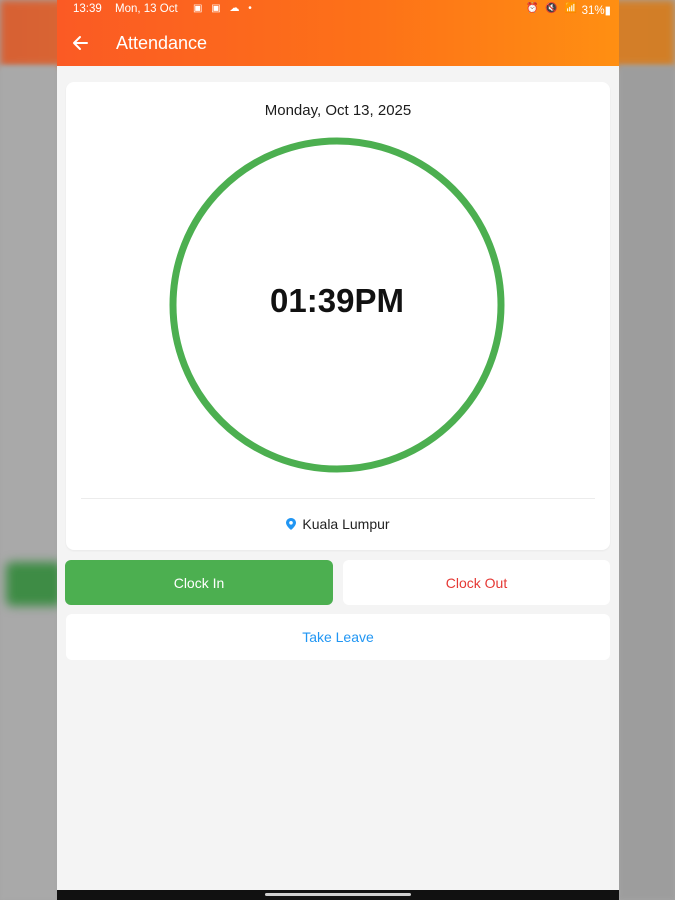 The height and width of the screenshot is (900, 675). I want to click on battery-level: 31%▮, so click(596, 11).